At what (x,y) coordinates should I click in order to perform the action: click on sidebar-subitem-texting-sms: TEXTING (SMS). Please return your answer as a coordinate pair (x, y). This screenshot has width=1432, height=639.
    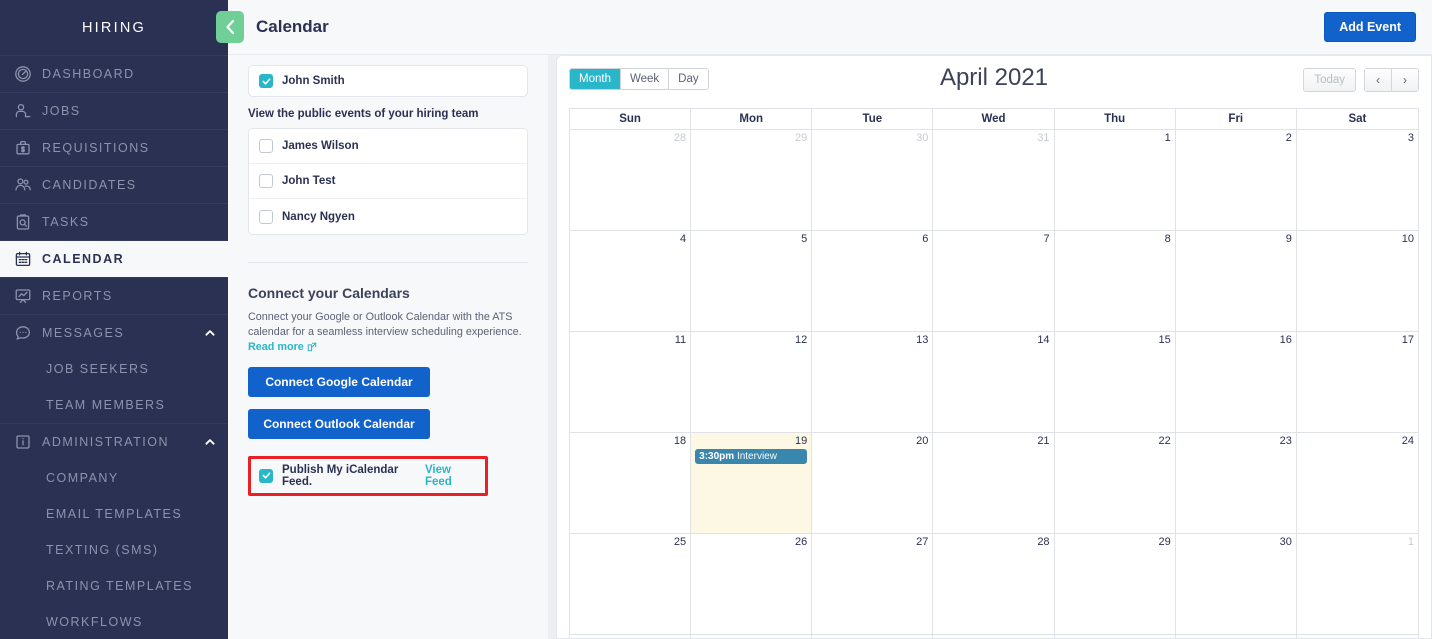
    Looking at the image, I should click on (114, 550).